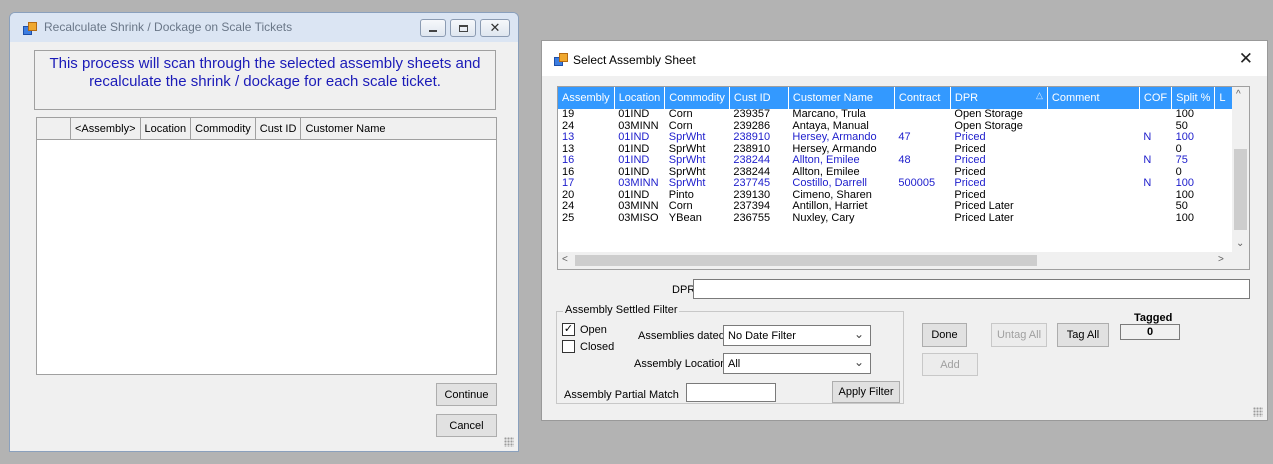  I want to click on table-row: 16 01IND SprWht 238244 Allton, Emilee Priced 0, so click(896, 173).